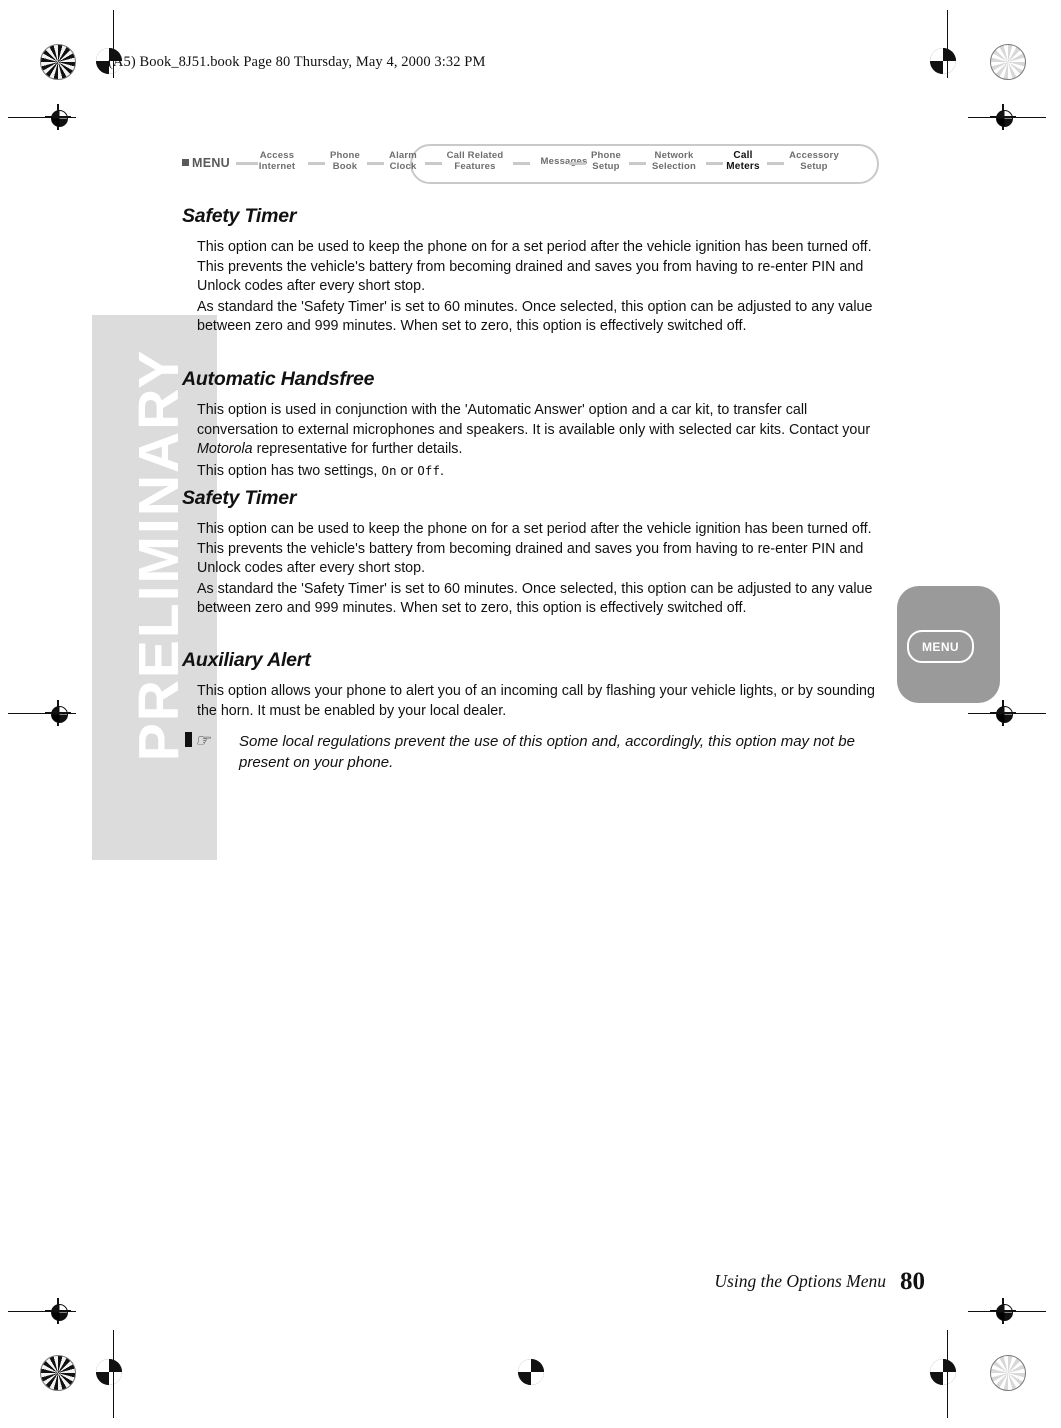 Image resolution: width=1061 pixels, height=1428 pixels. Describe the element at coordinates (1007, 1311) in the screenshot. I see `crop-mark-right-bot-h` at that location.